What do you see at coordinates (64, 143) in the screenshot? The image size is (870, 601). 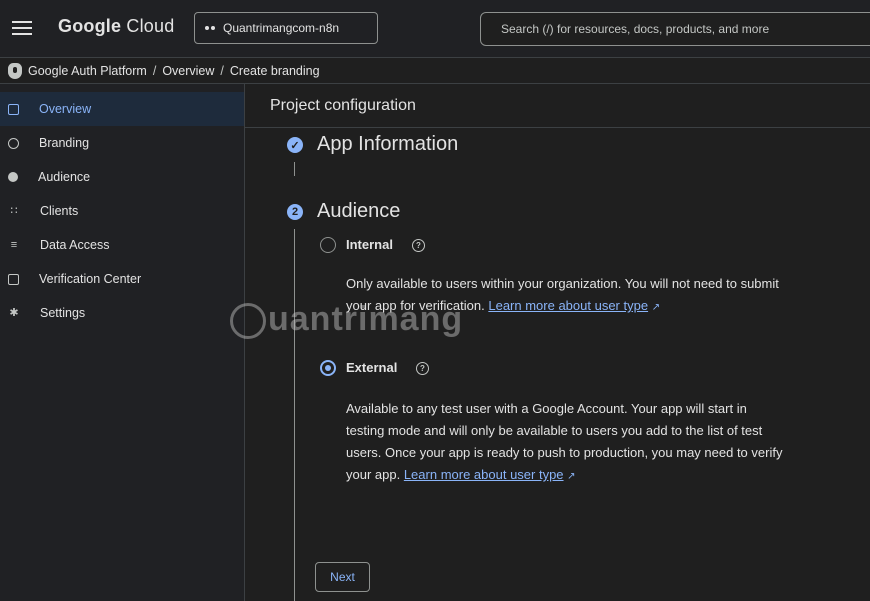 I see `sidebar-item-label: Branding` at bounding box center [64, 143].